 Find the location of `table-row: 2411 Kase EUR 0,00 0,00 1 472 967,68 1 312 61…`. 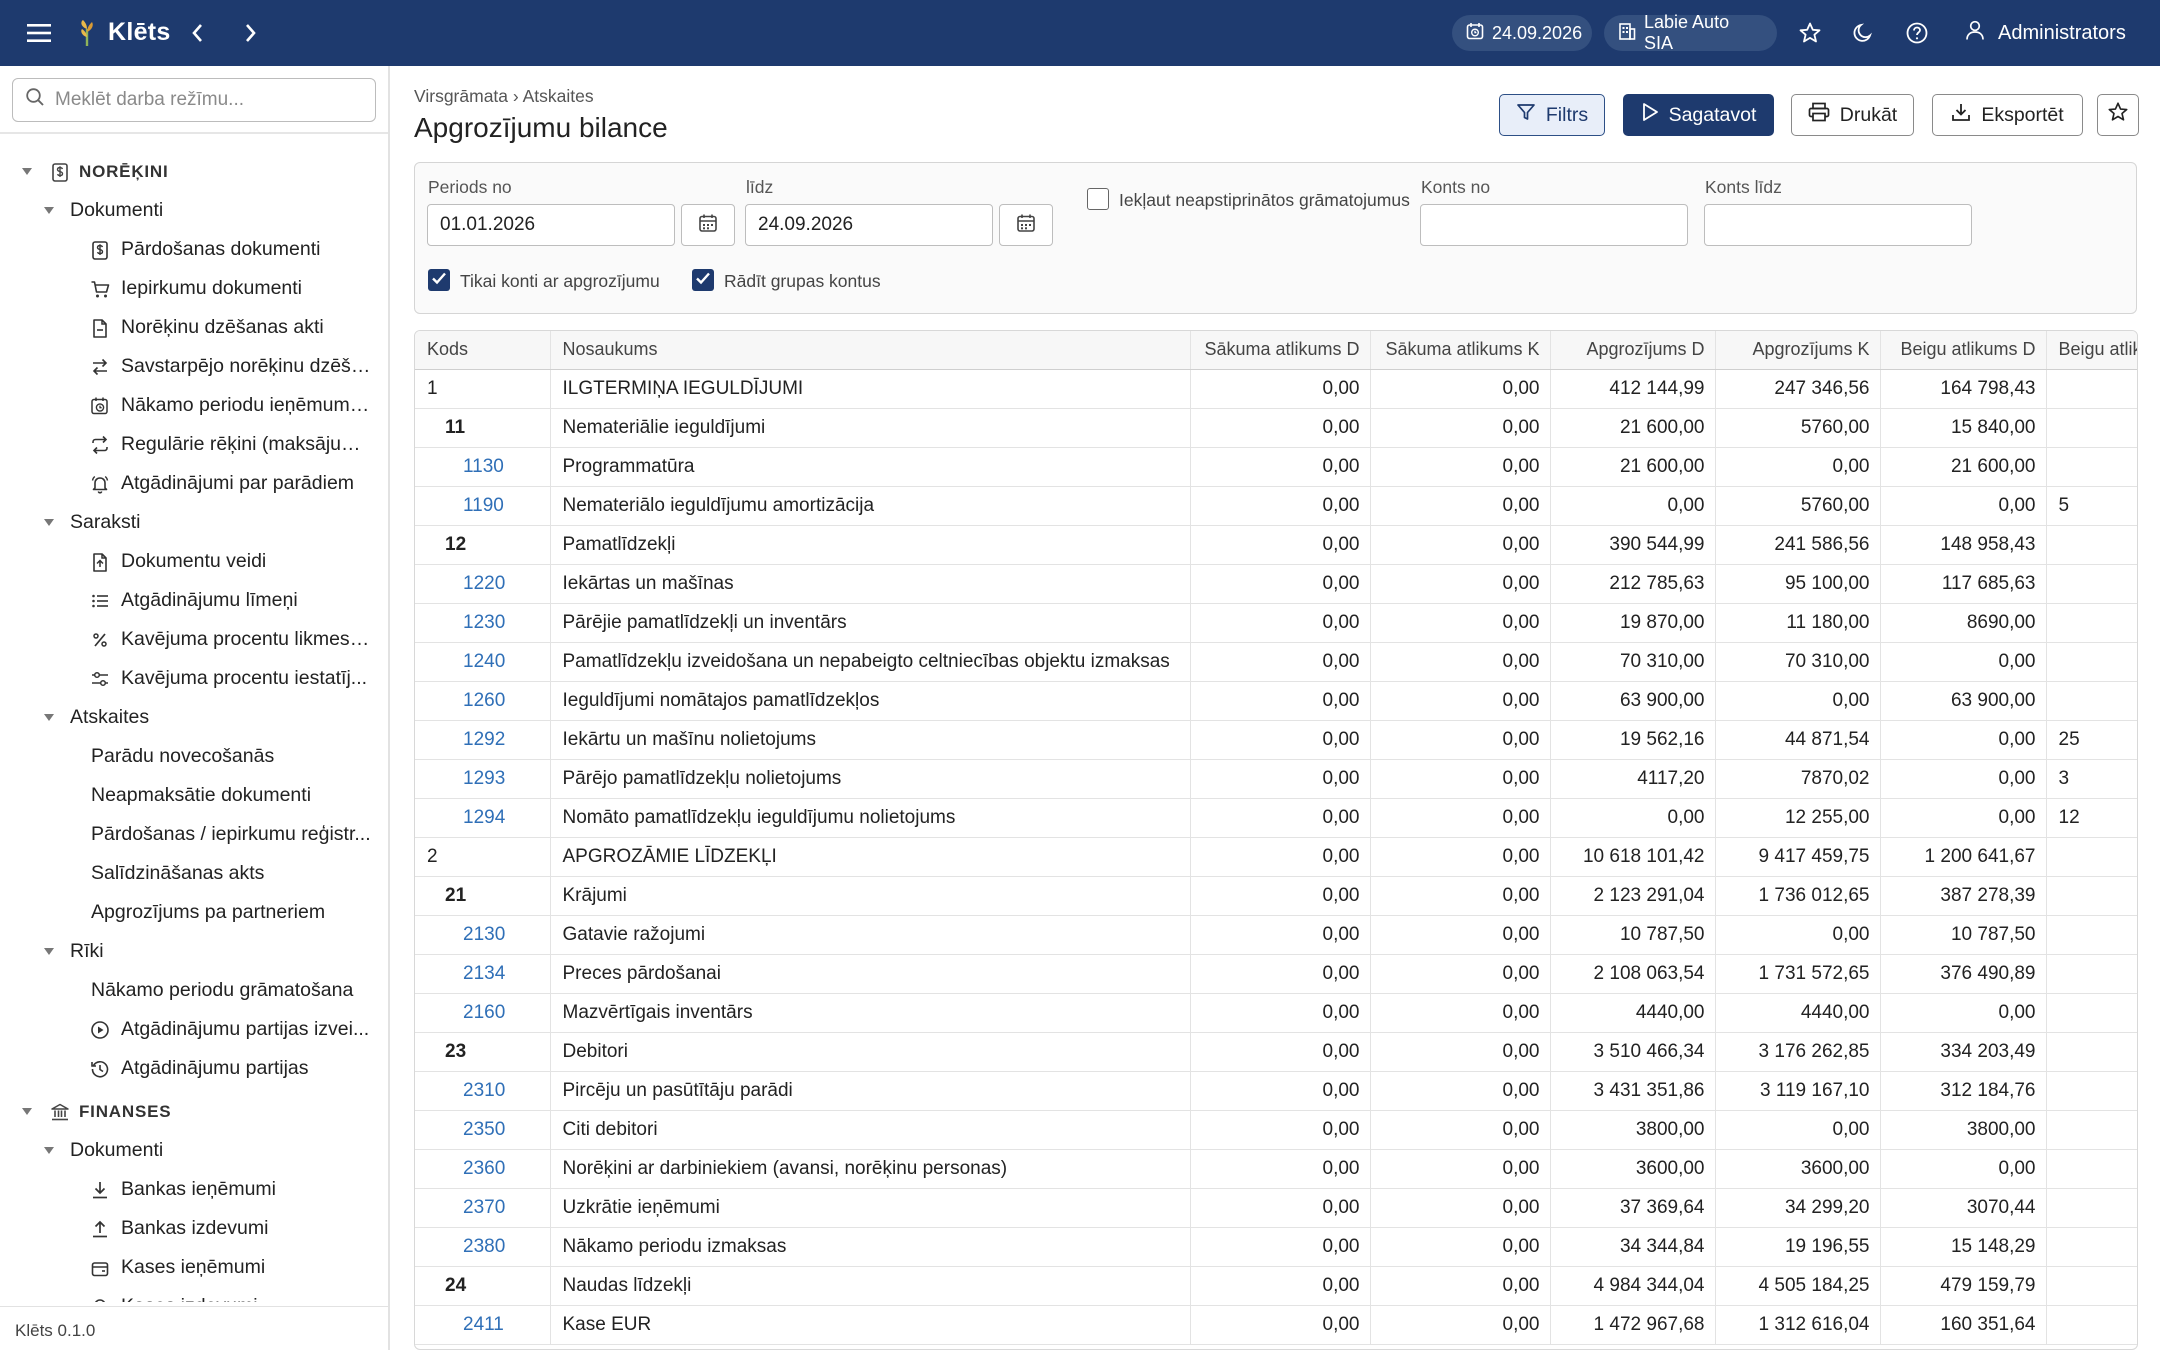

table-row: 2411 Kase EUR 0,00 0,00 1 472 967,68 1 312 61… is located at coordinates (1276, 1325).